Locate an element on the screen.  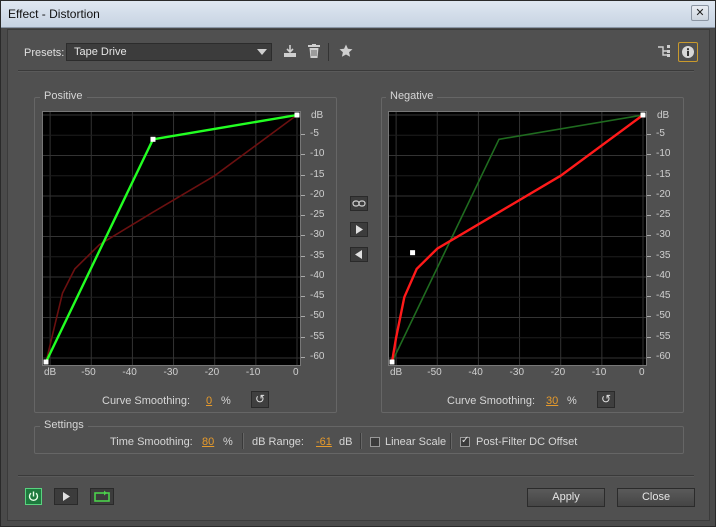
presets-value: Tape Drive is located at coordinates (100, 52).